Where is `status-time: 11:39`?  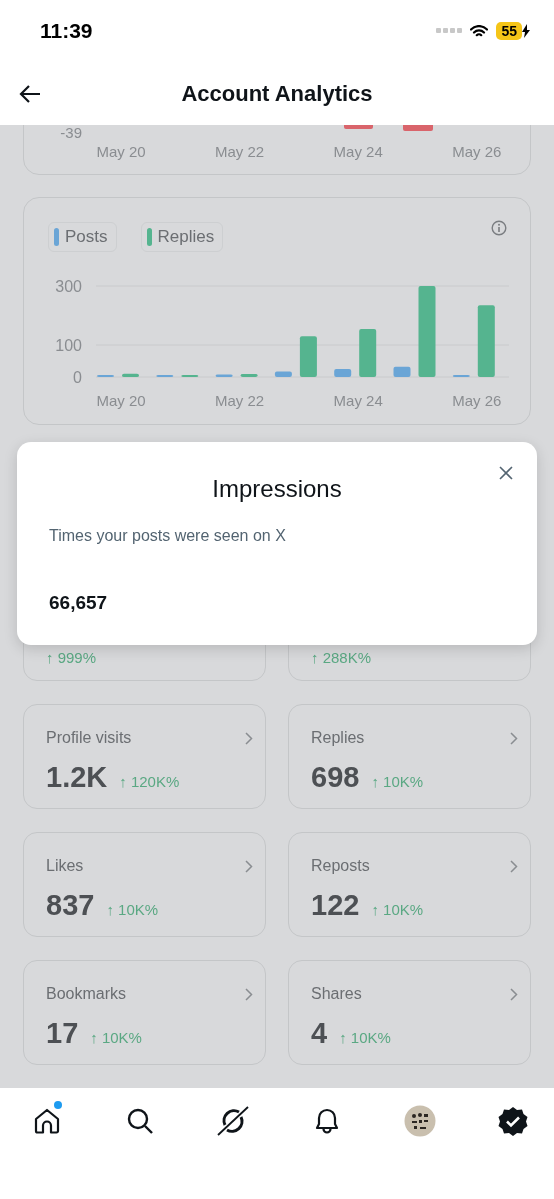 status-time: 11:39 is located at coordinates (66, 31).